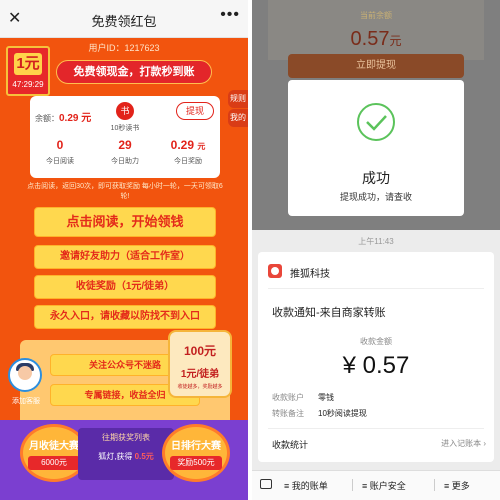 The width and height of the screenshot is (500, 500). Describe the element at coordinates (125, 191) in the screenshot. I see `instruction-note: 点击阅读，返回30次，即可获取奖励 每小时一轮，一天可领取6轮!` at that location.